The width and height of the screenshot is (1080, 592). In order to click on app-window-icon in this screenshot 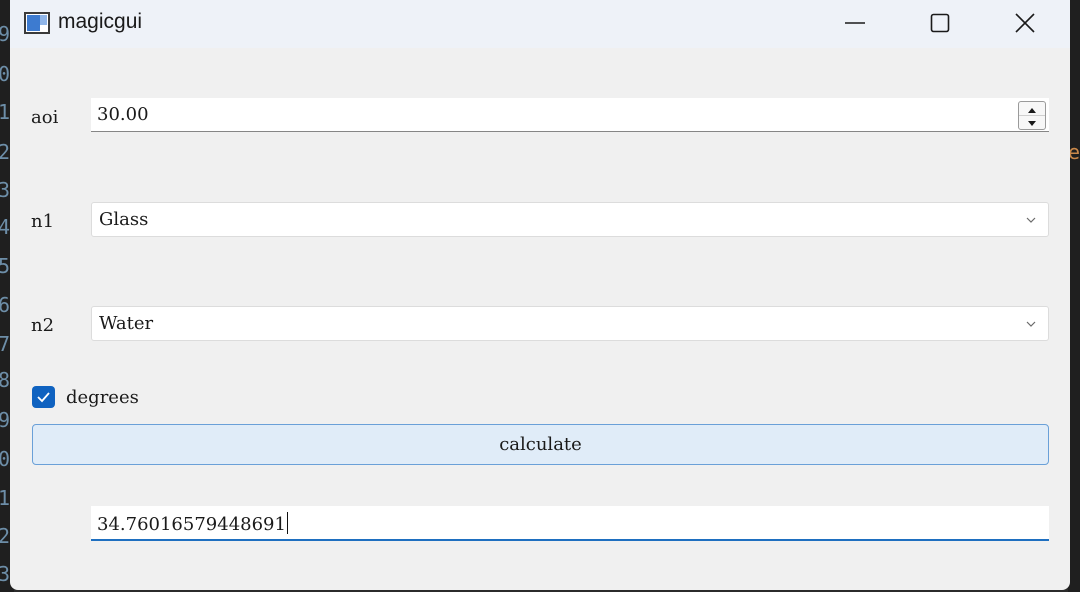, I will do `click(37, 23)`.